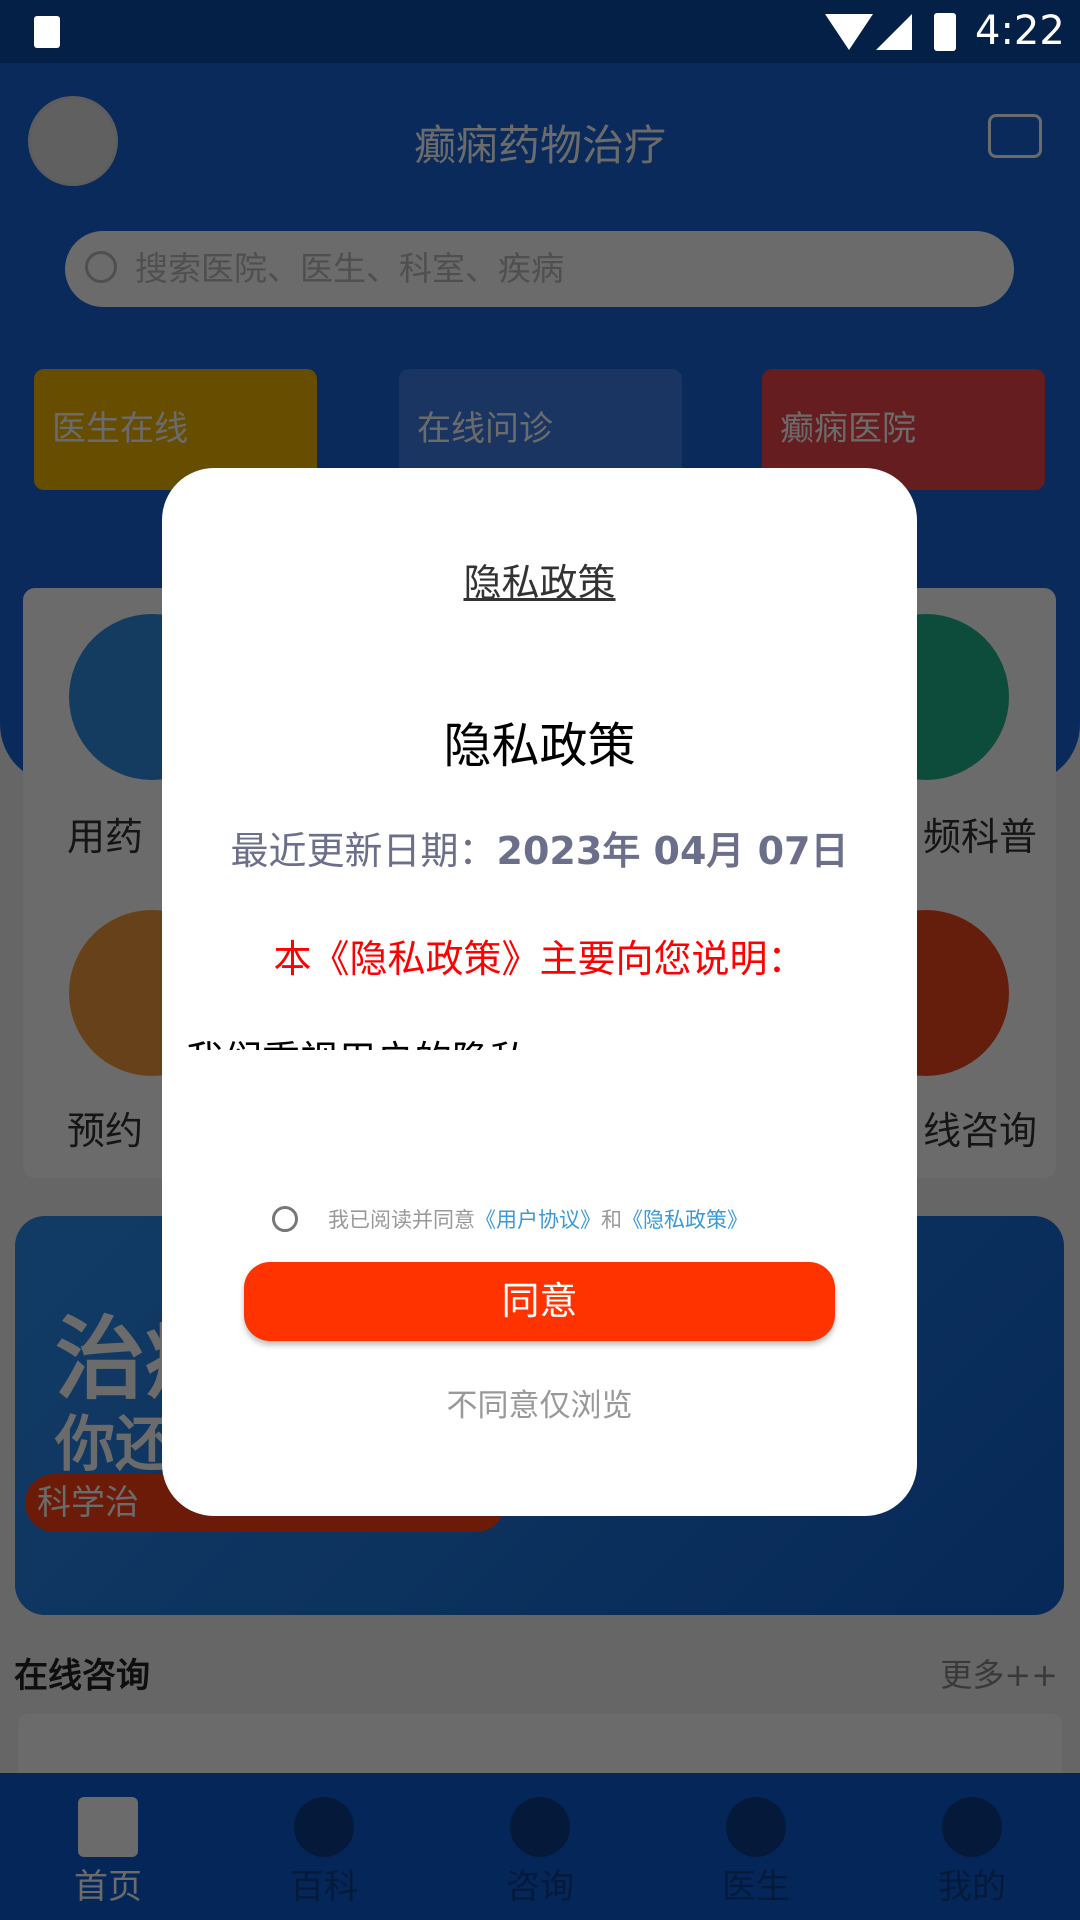 The height and width of the screenshot is (1920, 1080). I want to click on nav-label: 百科, so click(324, 1887).